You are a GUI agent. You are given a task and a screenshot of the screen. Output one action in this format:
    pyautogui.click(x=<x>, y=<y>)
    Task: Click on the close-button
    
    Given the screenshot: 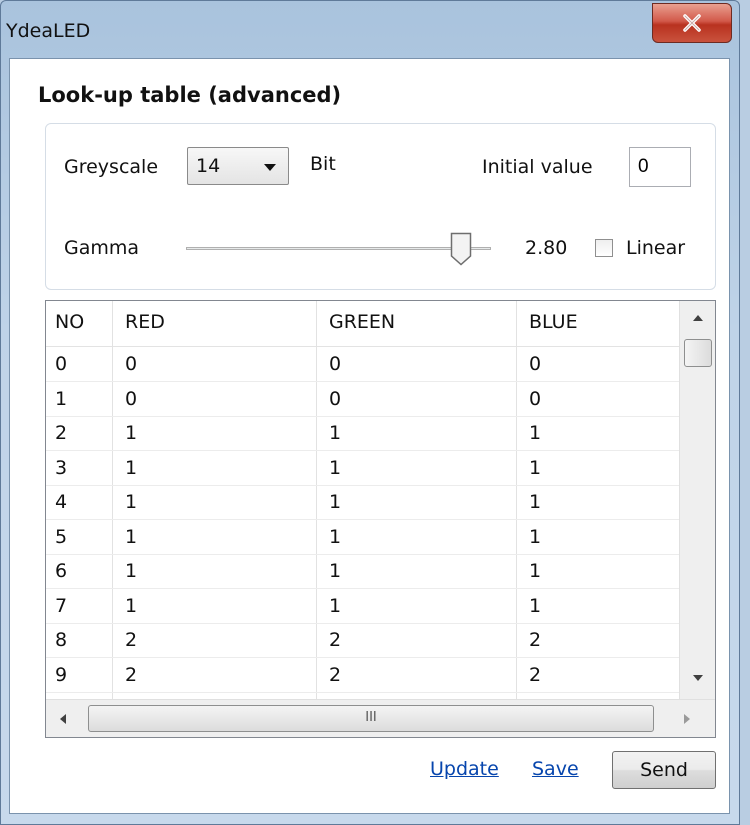 What is the action you would take?
    pyautogui.click(x=692, y=23)
    